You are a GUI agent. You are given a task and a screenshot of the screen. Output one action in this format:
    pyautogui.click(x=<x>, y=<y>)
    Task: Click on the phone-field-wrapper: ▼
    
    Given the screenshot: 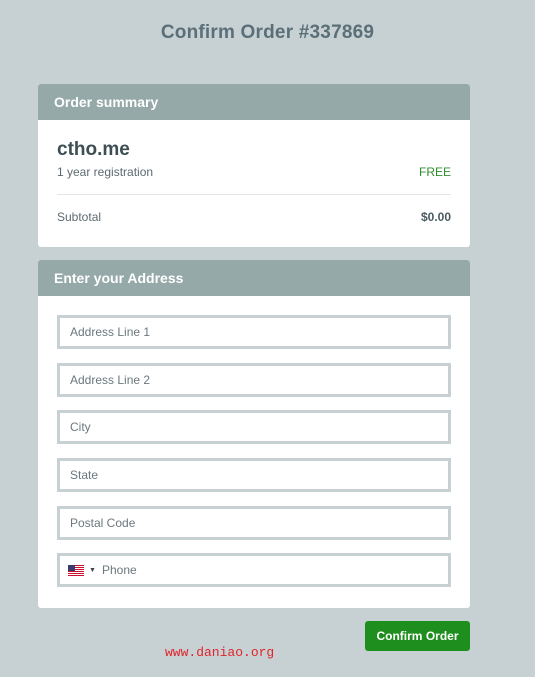 What is the action you would take?
    pyautogui.click(x=254, y=570)
    